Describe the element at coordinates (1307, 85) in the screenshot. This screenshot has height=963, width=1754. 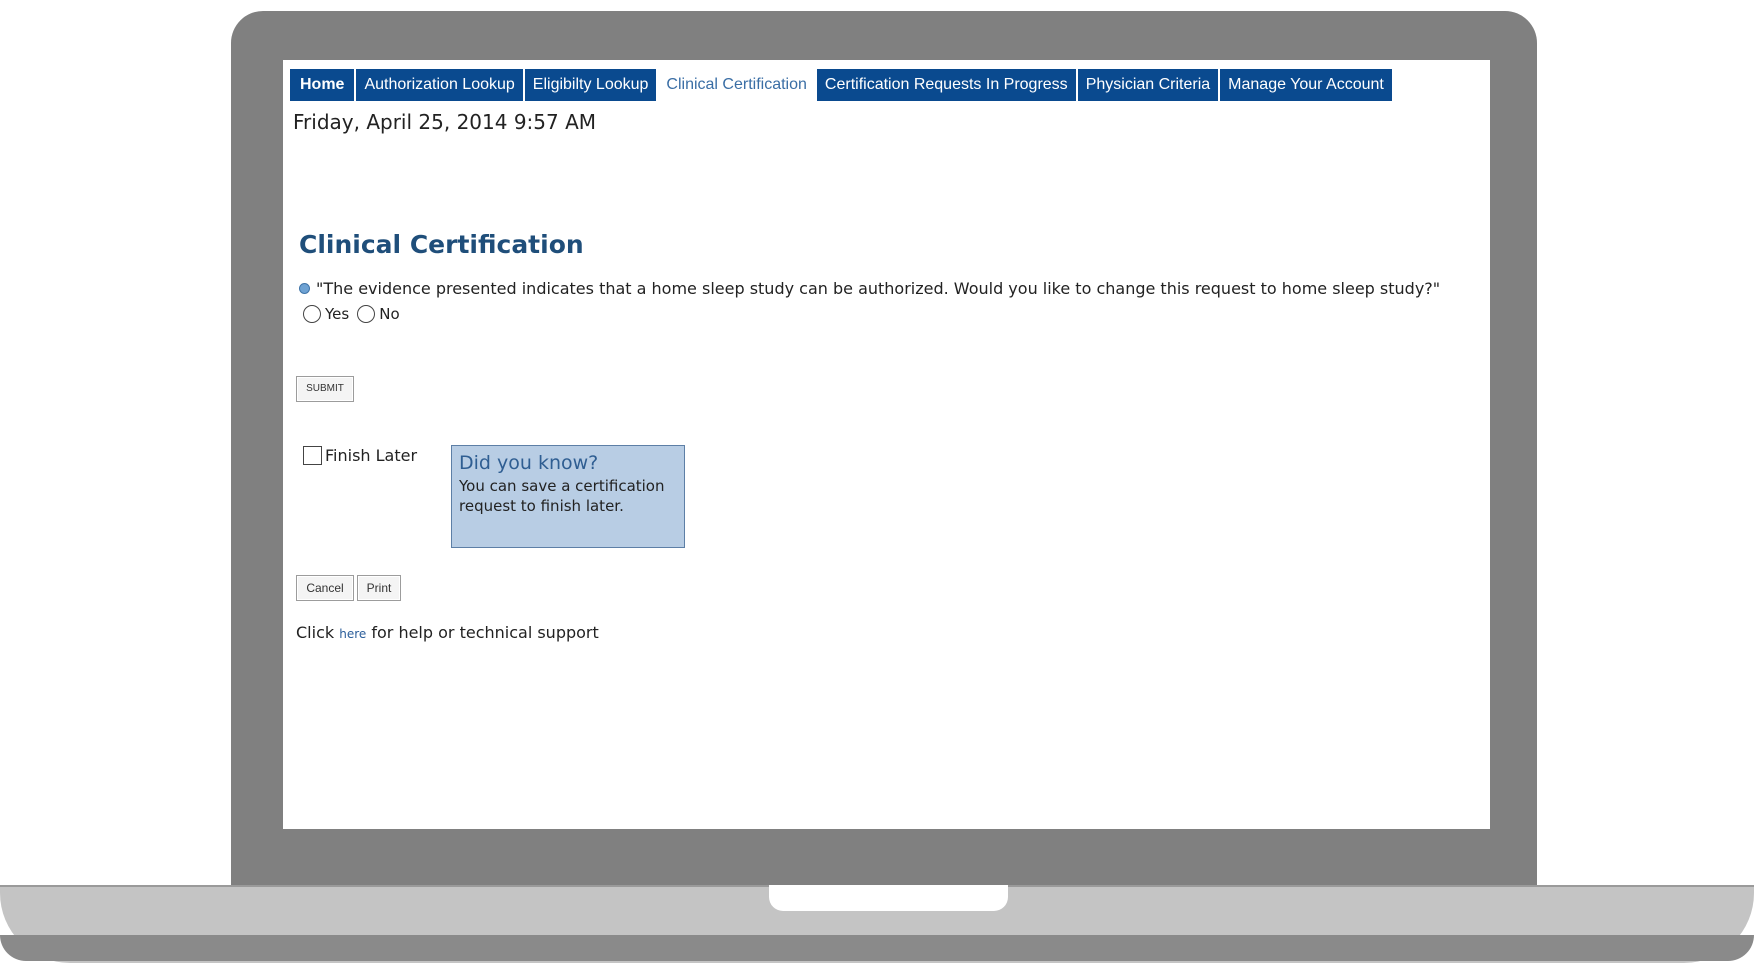
I see `tab-manage-your-account: Manage Your Account` at that location.